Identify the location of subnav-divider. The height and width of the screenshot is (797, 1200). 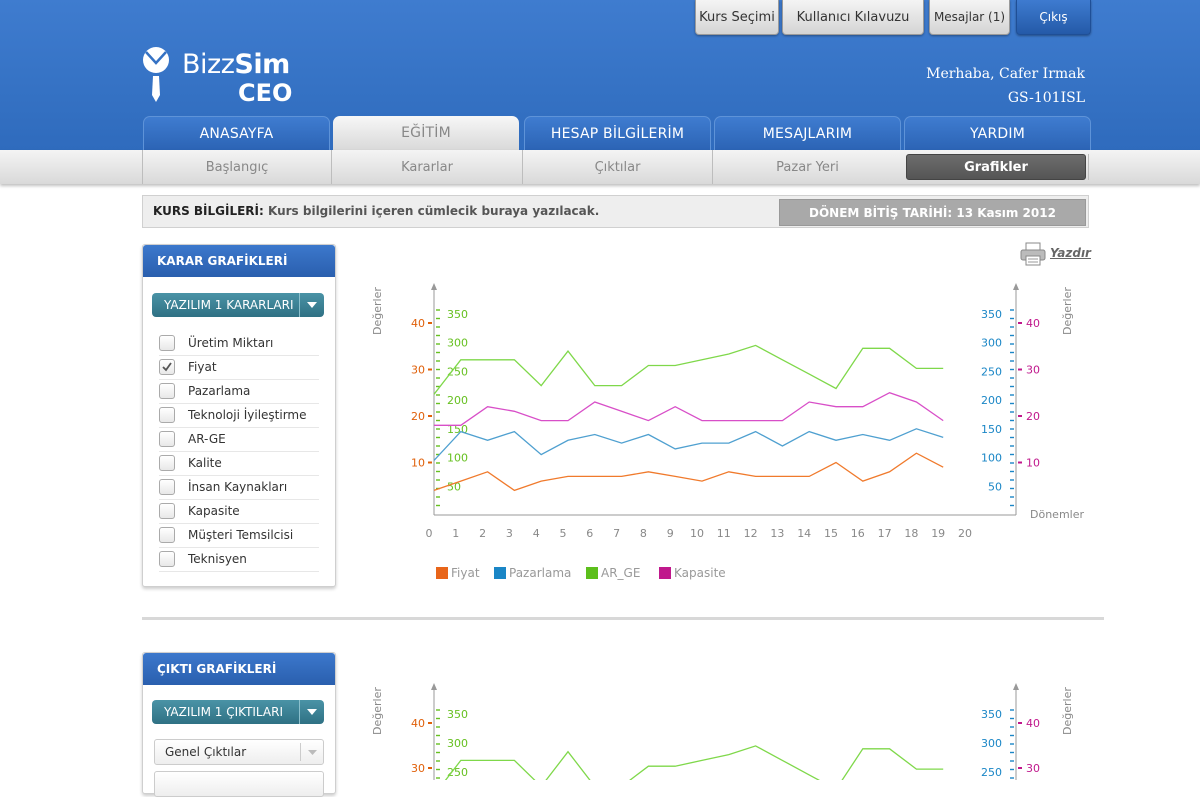
(1088, 167).